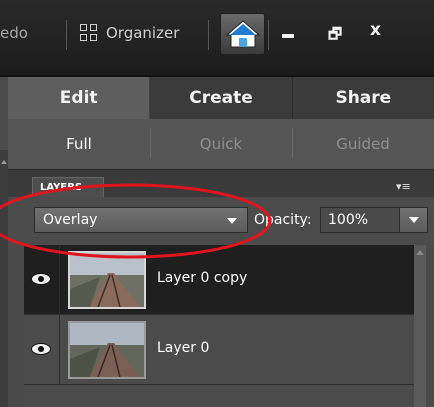  Describe the element at coordinates (68, 187) in the screenshot. I see `layers-panel-tab: LAYERS` at that location.